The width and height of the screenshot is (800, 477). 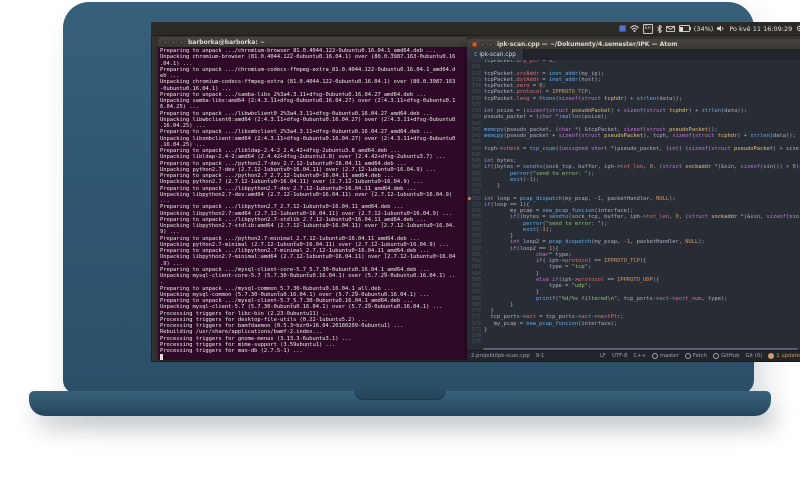 What do you see at coordinates (753, 356) in the screenshot?
I see `status-item-git: Git (0)` at bounding box center [753, 356].